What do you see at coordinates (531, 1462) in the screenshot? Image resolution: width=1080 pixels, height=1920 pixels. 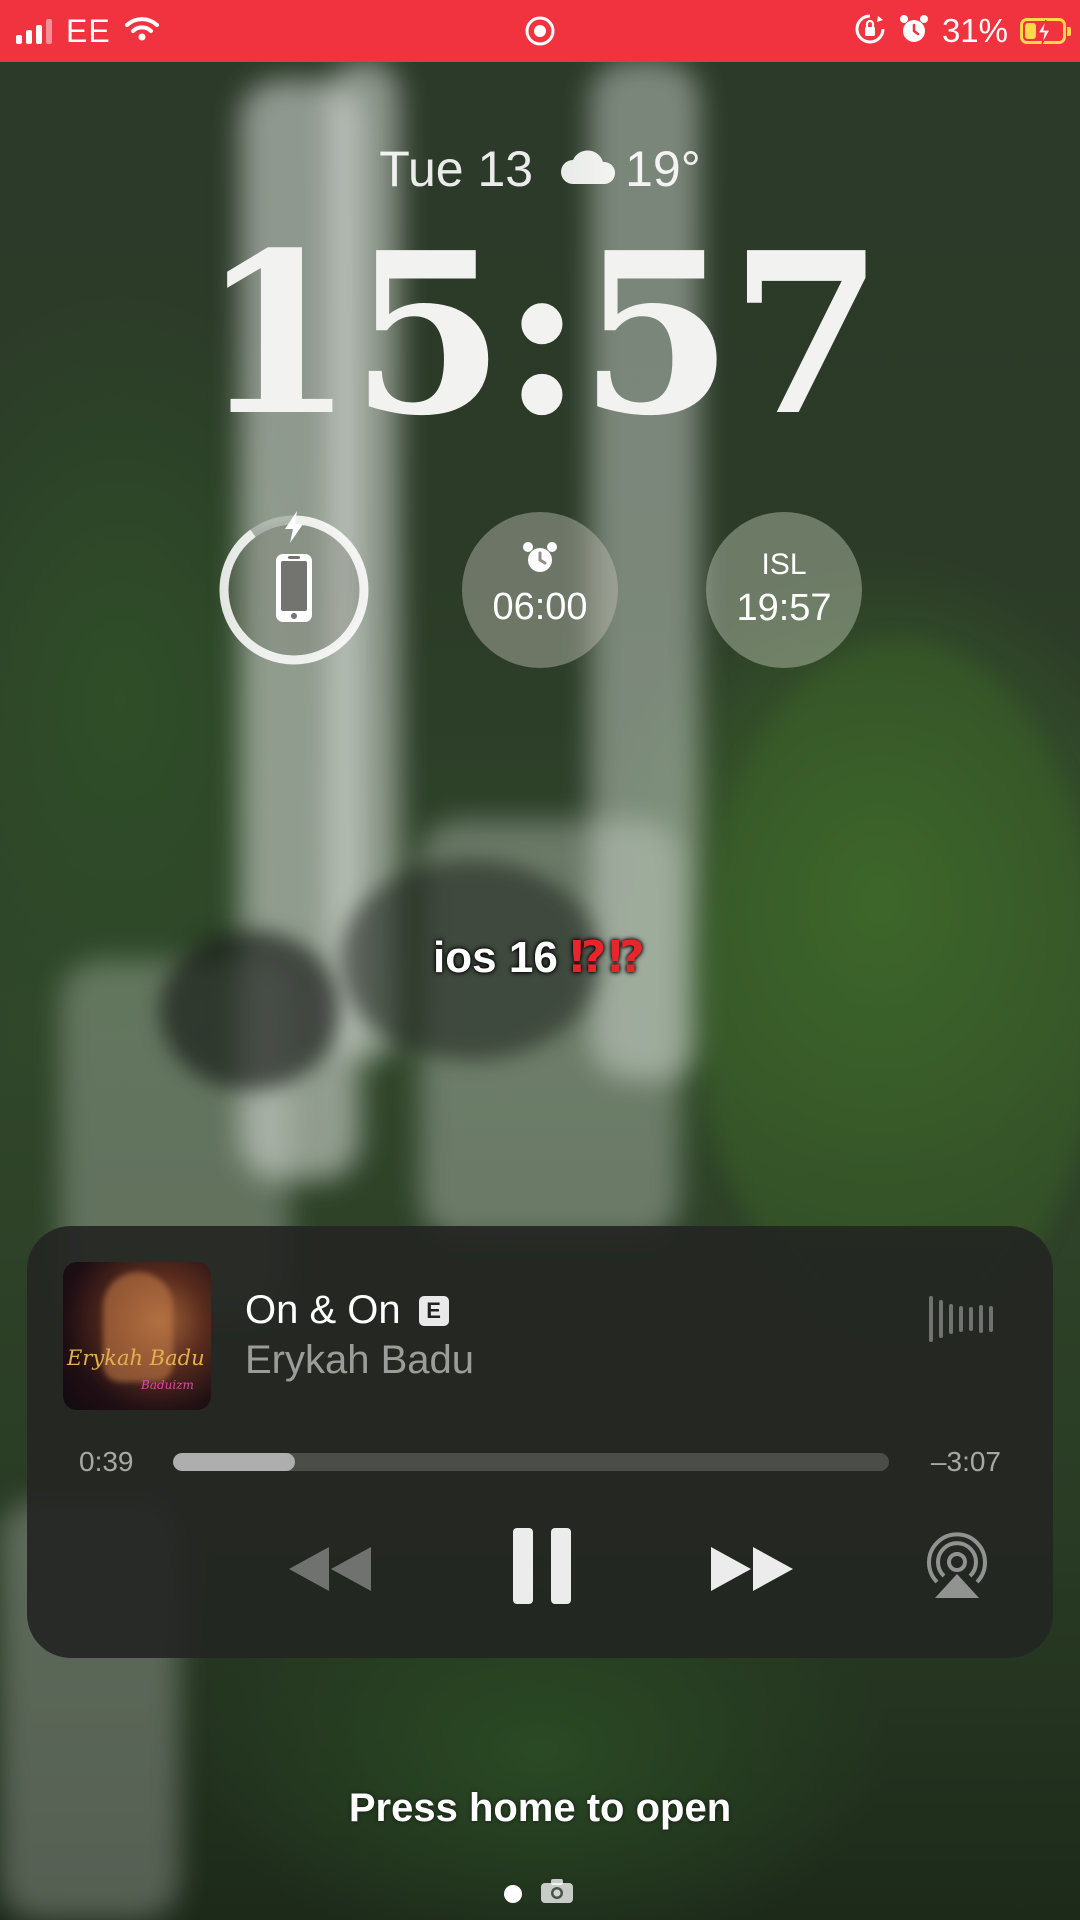 I see `playback-scrubber` at bounding box center [531, 1462].